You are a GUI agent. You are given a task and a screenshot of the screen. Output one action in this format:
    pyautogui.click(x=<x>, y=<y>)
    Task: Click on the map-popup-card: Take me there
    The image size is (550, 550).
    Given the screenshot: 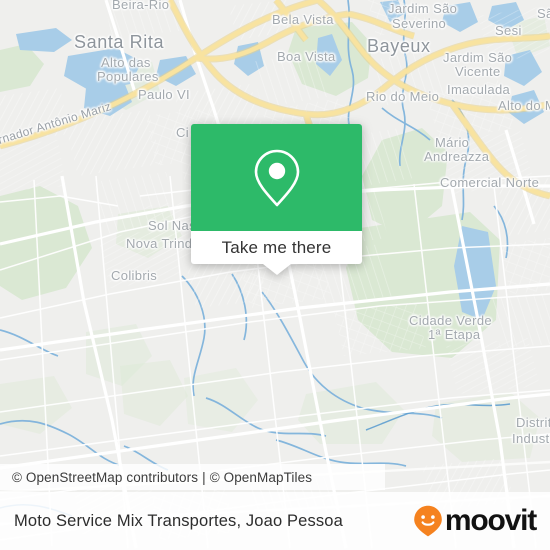 What is the action you would take?
    pyautogui.click(x=276, y=199)
    